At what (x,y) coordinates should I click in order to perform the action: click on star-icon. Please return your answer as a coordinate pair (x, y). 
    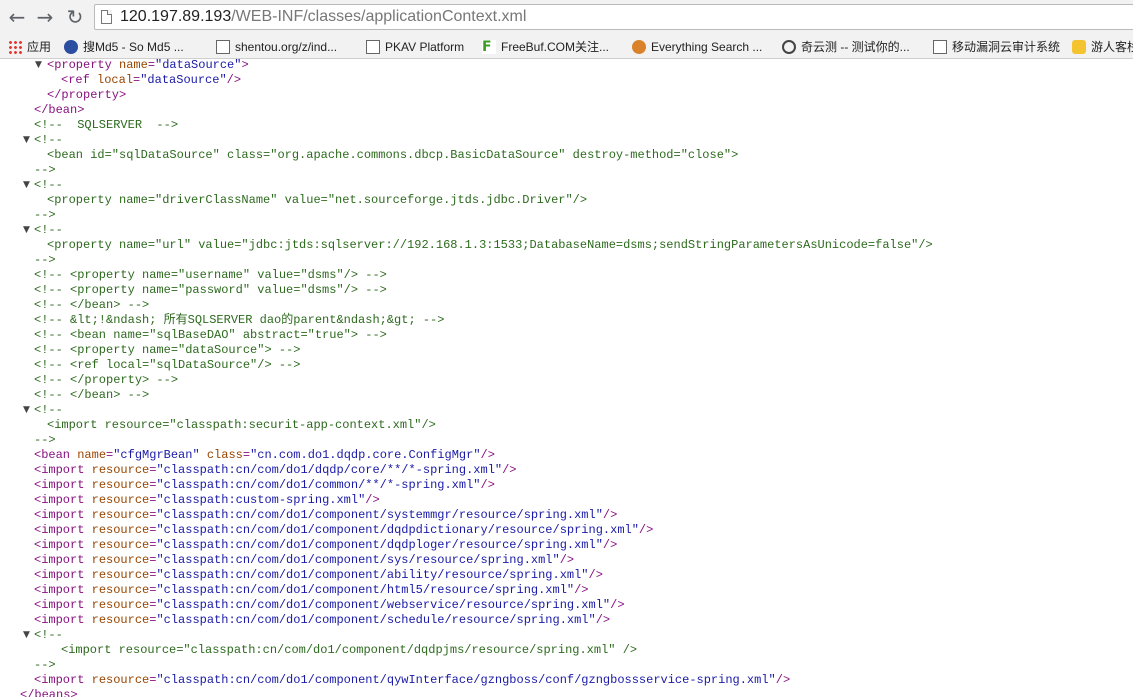
    Looking at the image, I should click on (1079, 46).